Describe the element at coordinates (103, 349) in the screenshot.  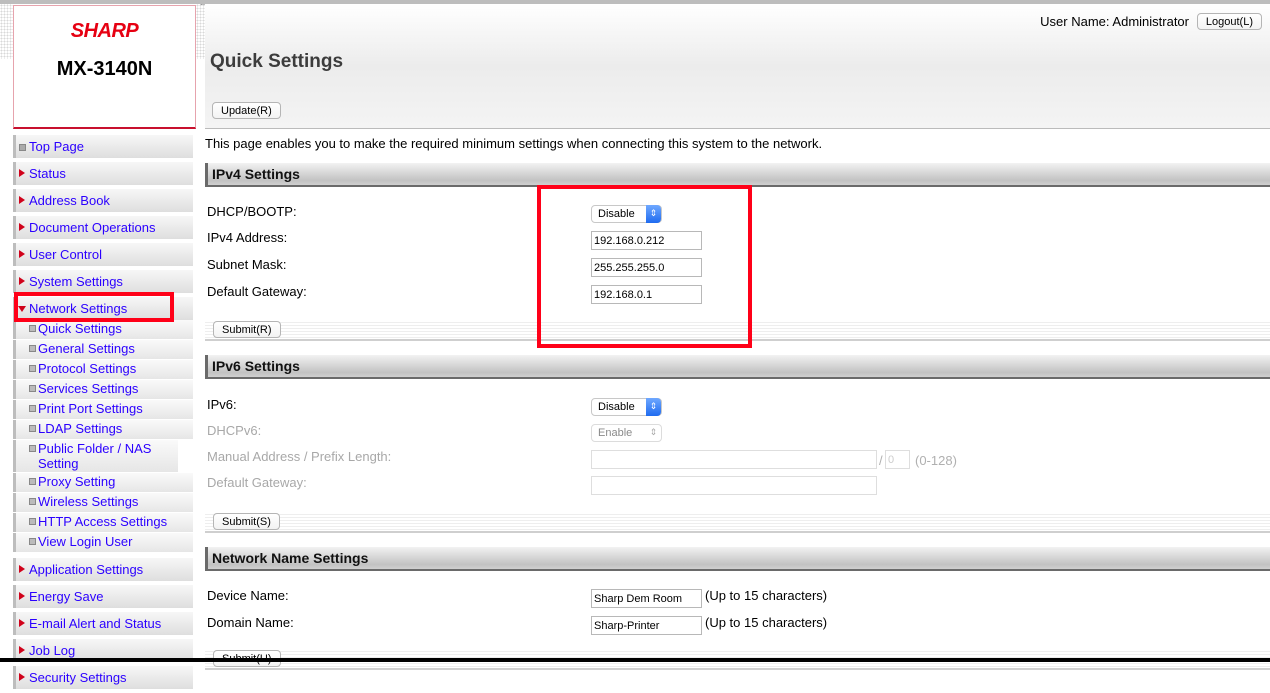
I see `sidebar-subitem-general-settings: General Settings` at that location.